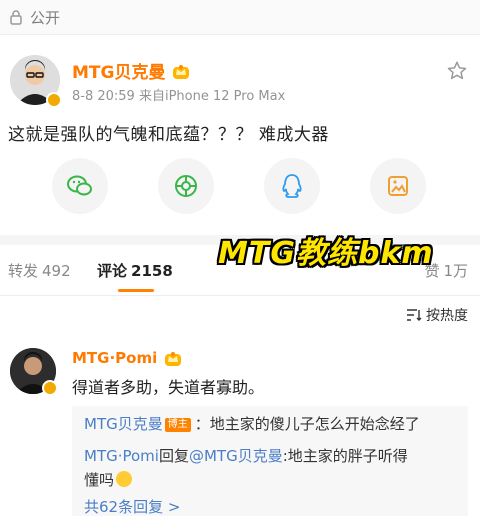 The image size is (480, 516). What do you see at coordinates (56, 271) in the screenshot?
I see `tab-repost-count: 492` at bounding box center [56, 271].